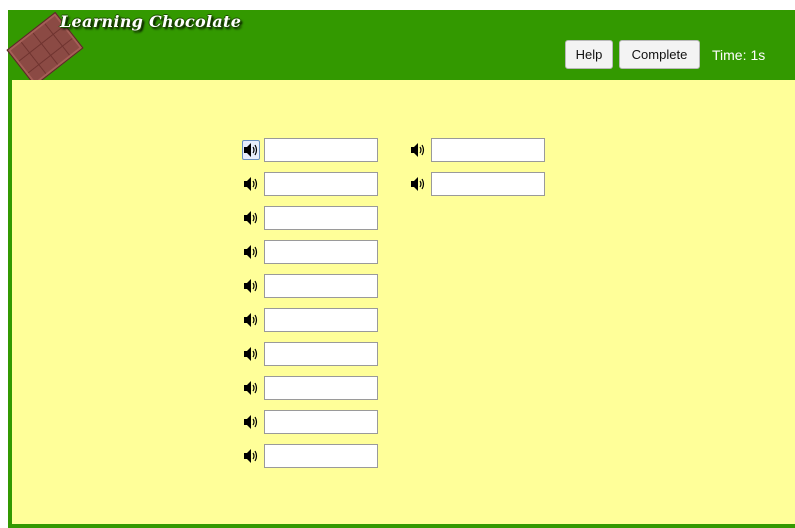 The height and width of the screenshot is (528, 795). Describe the element at coordinates (659, 54) in the screenshot. I see `complete-button: Complete` at that location.